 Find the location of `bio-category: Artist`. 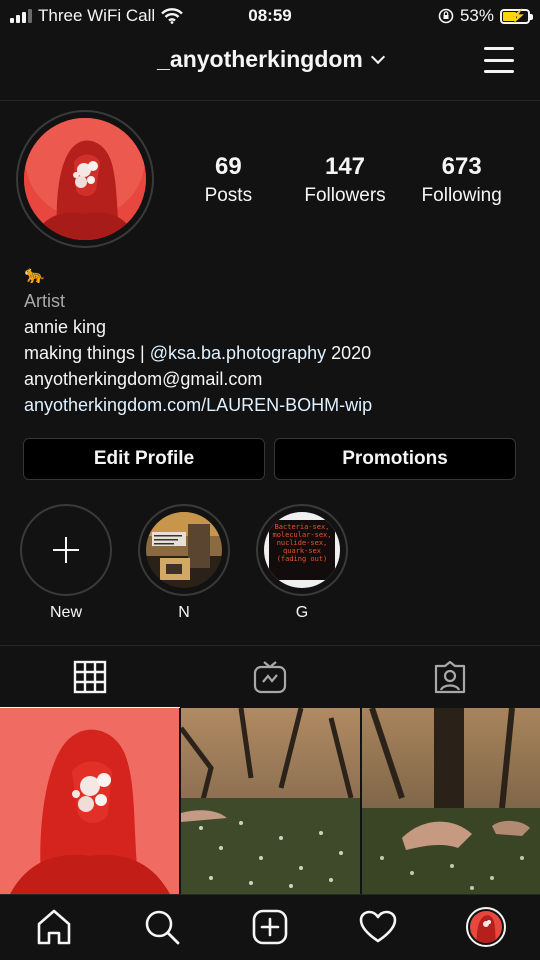

bio-category: Artist is located at coordinates (45, 301).